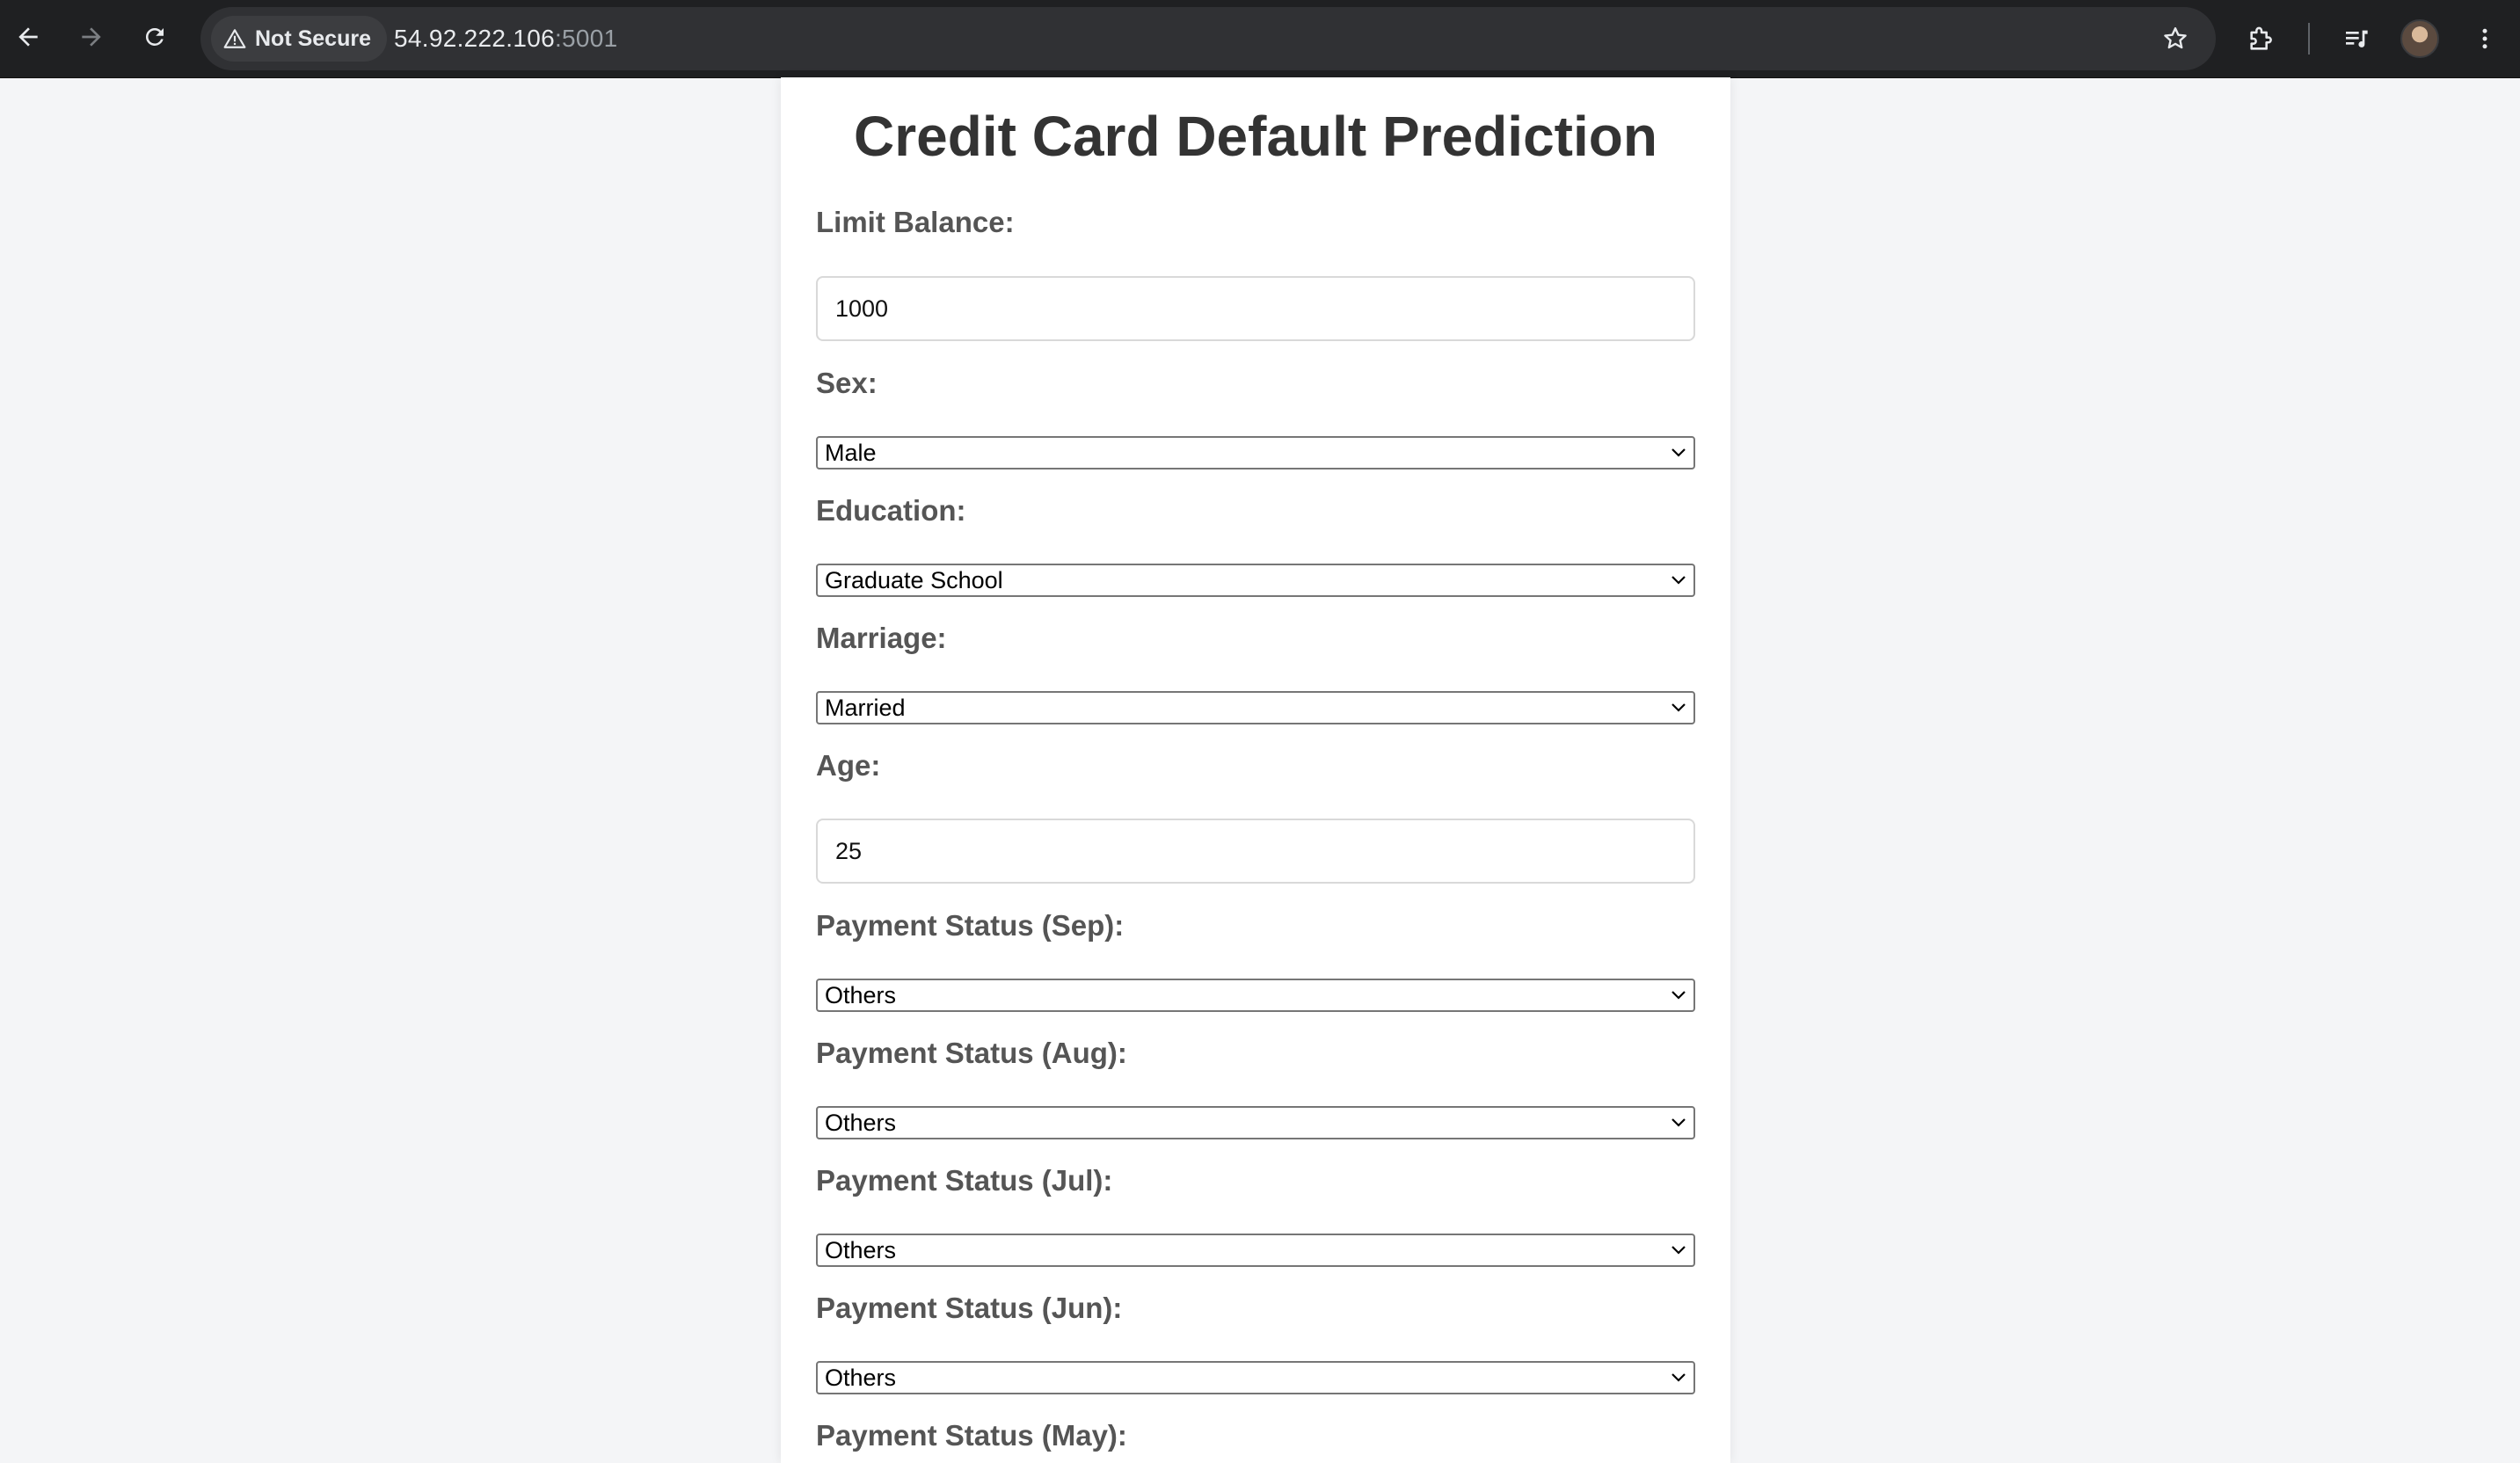 The image size is (2520, 1463). Describe the element at coordinates (861, 1250) in the screenshot. I see `pay-jul-select-value: Others` at that location.